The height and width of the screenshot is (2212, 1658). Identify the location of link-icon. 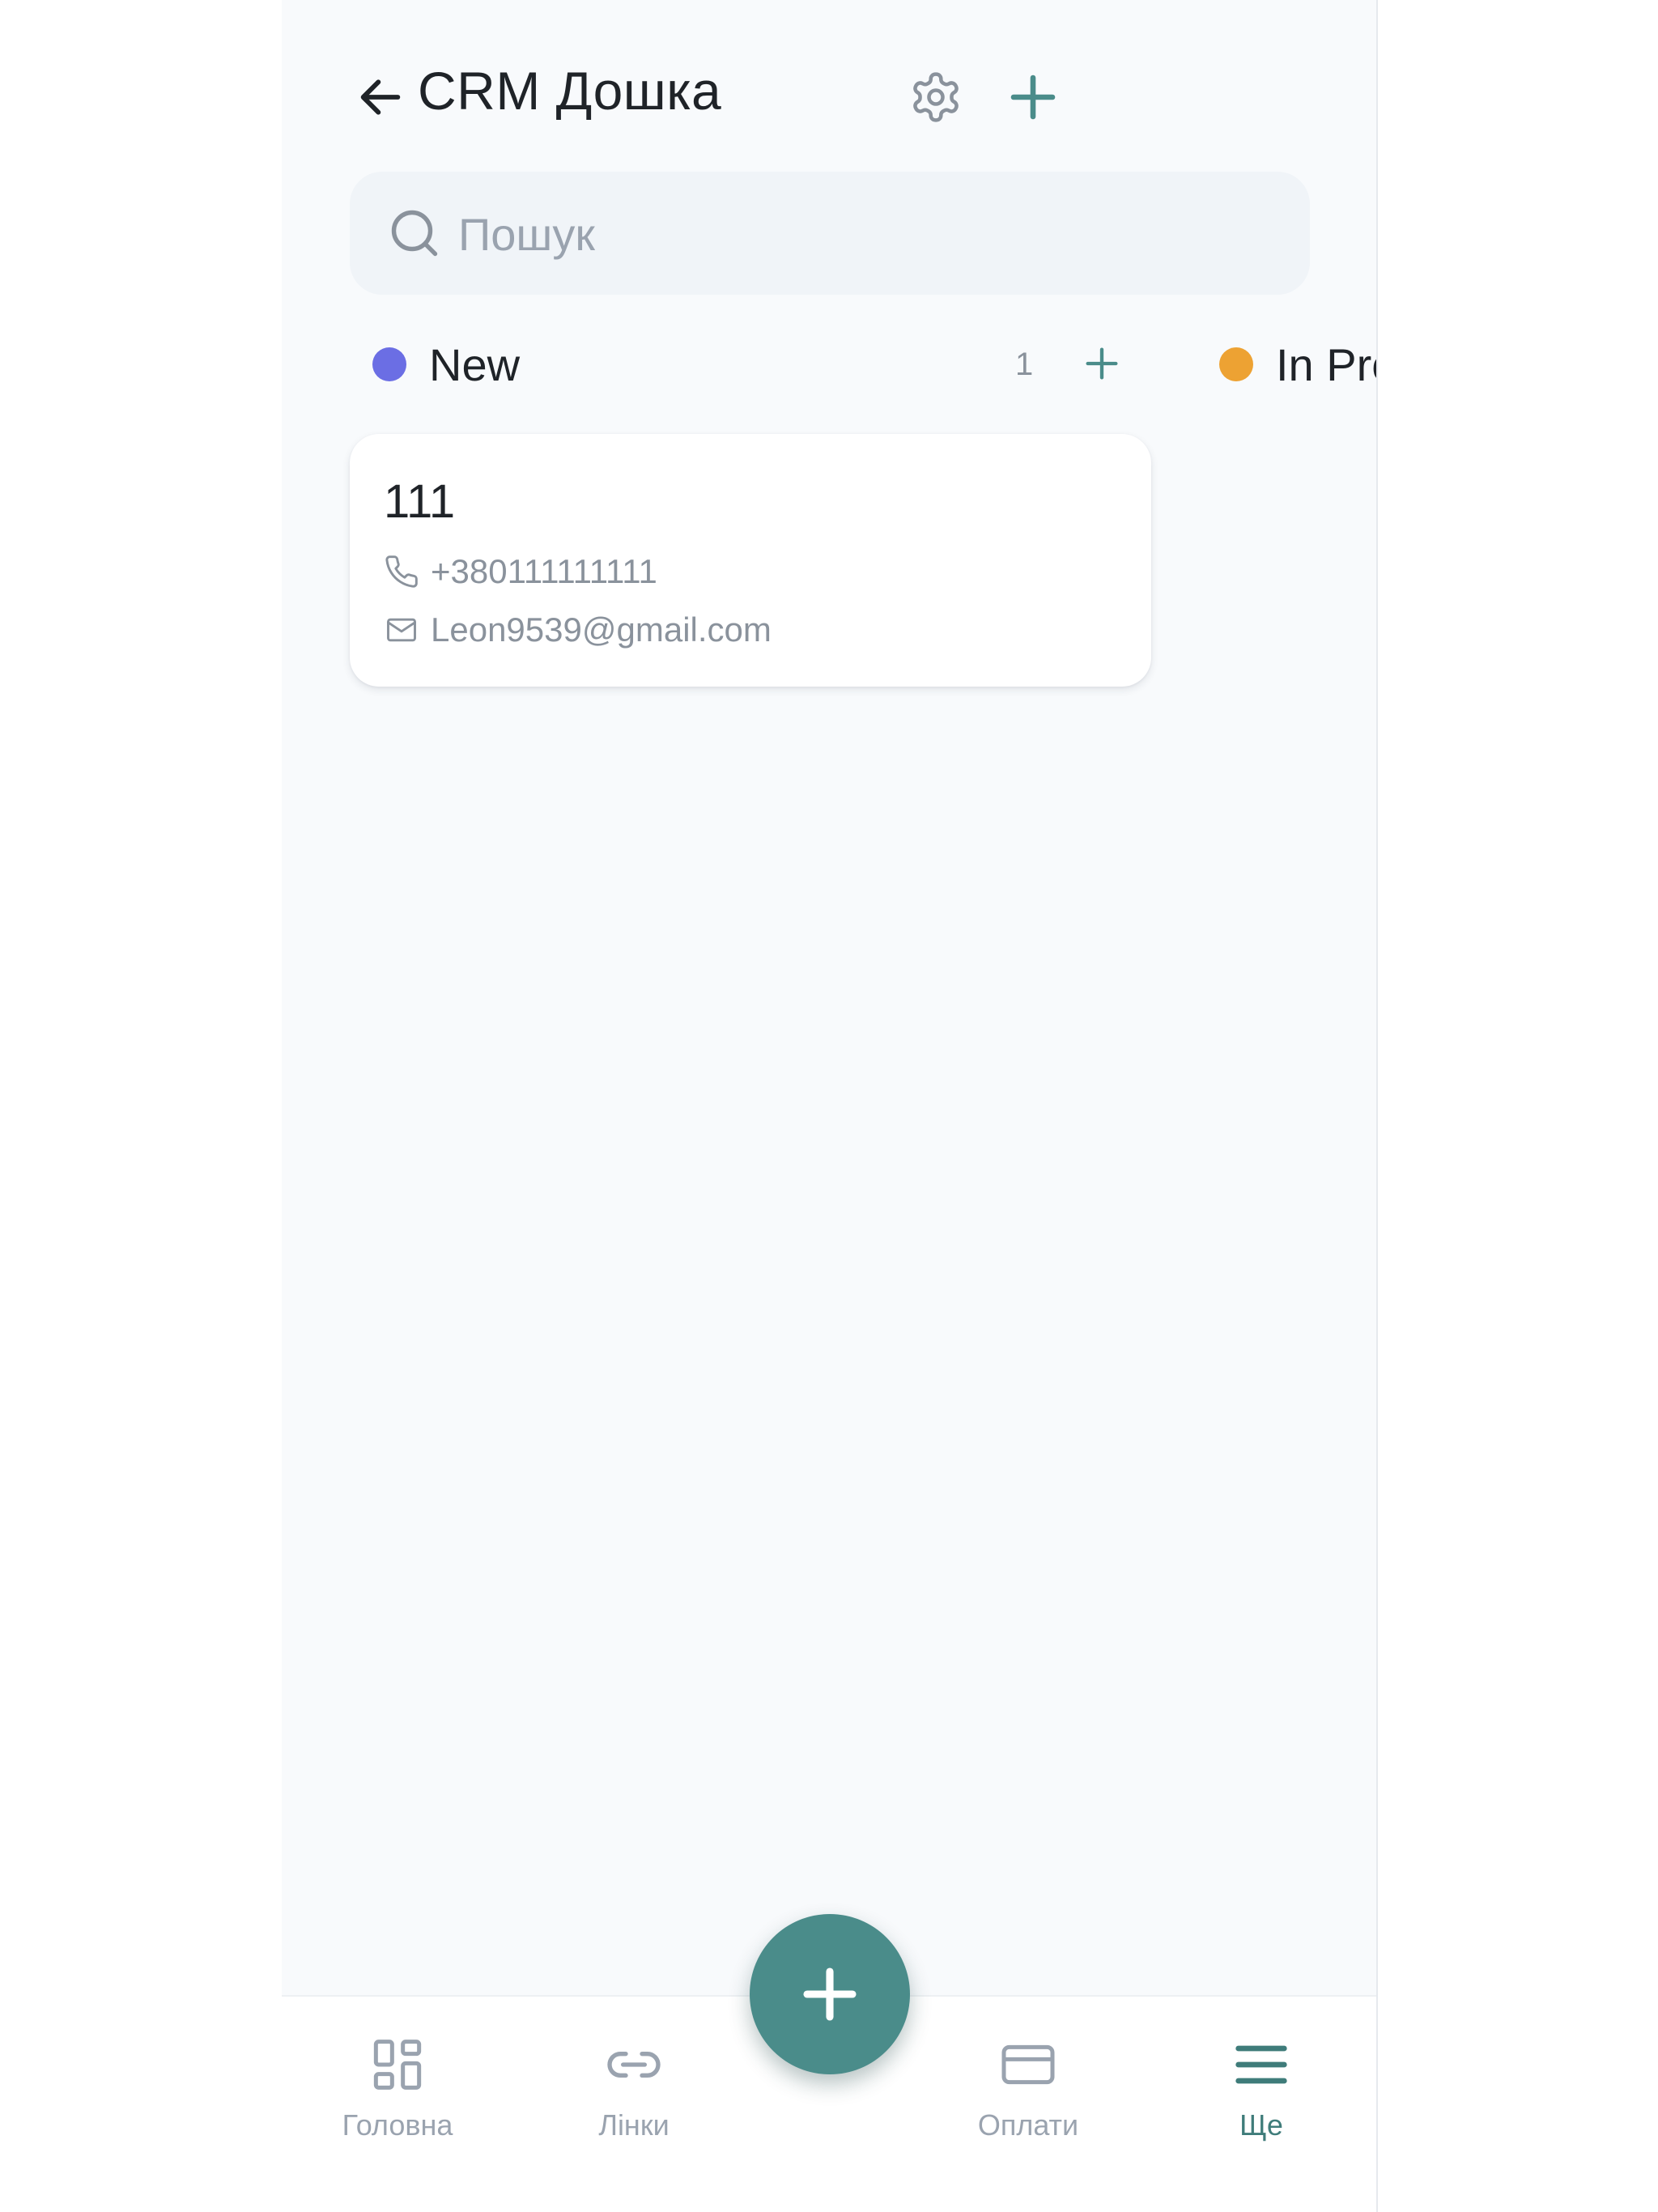
(634, 2065).